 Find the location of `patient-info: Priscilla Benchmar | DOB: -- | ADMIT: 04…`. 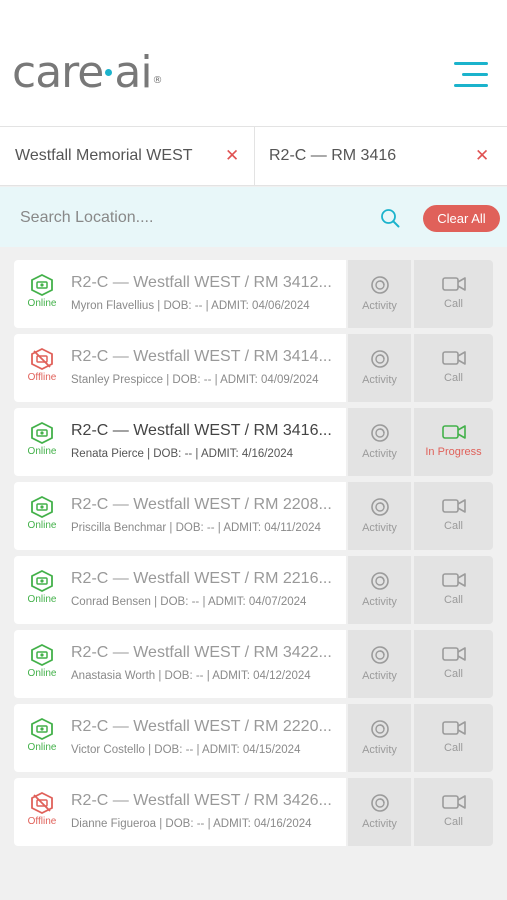

patient-info: Priscilla Benchmar | DOB: -- | ADMIT: 04… is located at coordinates (196, 528).